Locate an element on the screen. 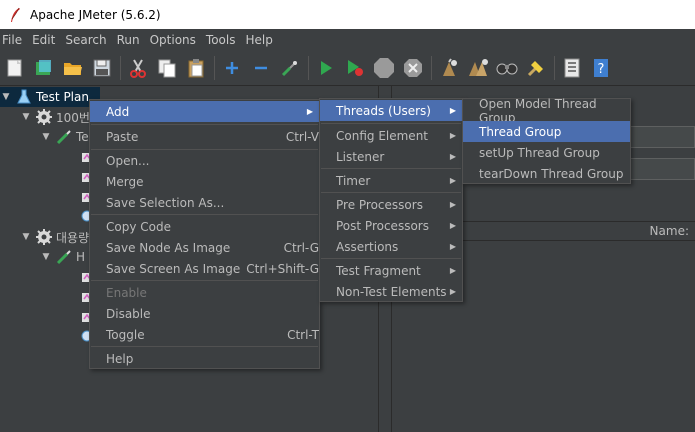  menu-item-open-model-thread-group: Open Model Thread Group is located at coordinates (546, 111).